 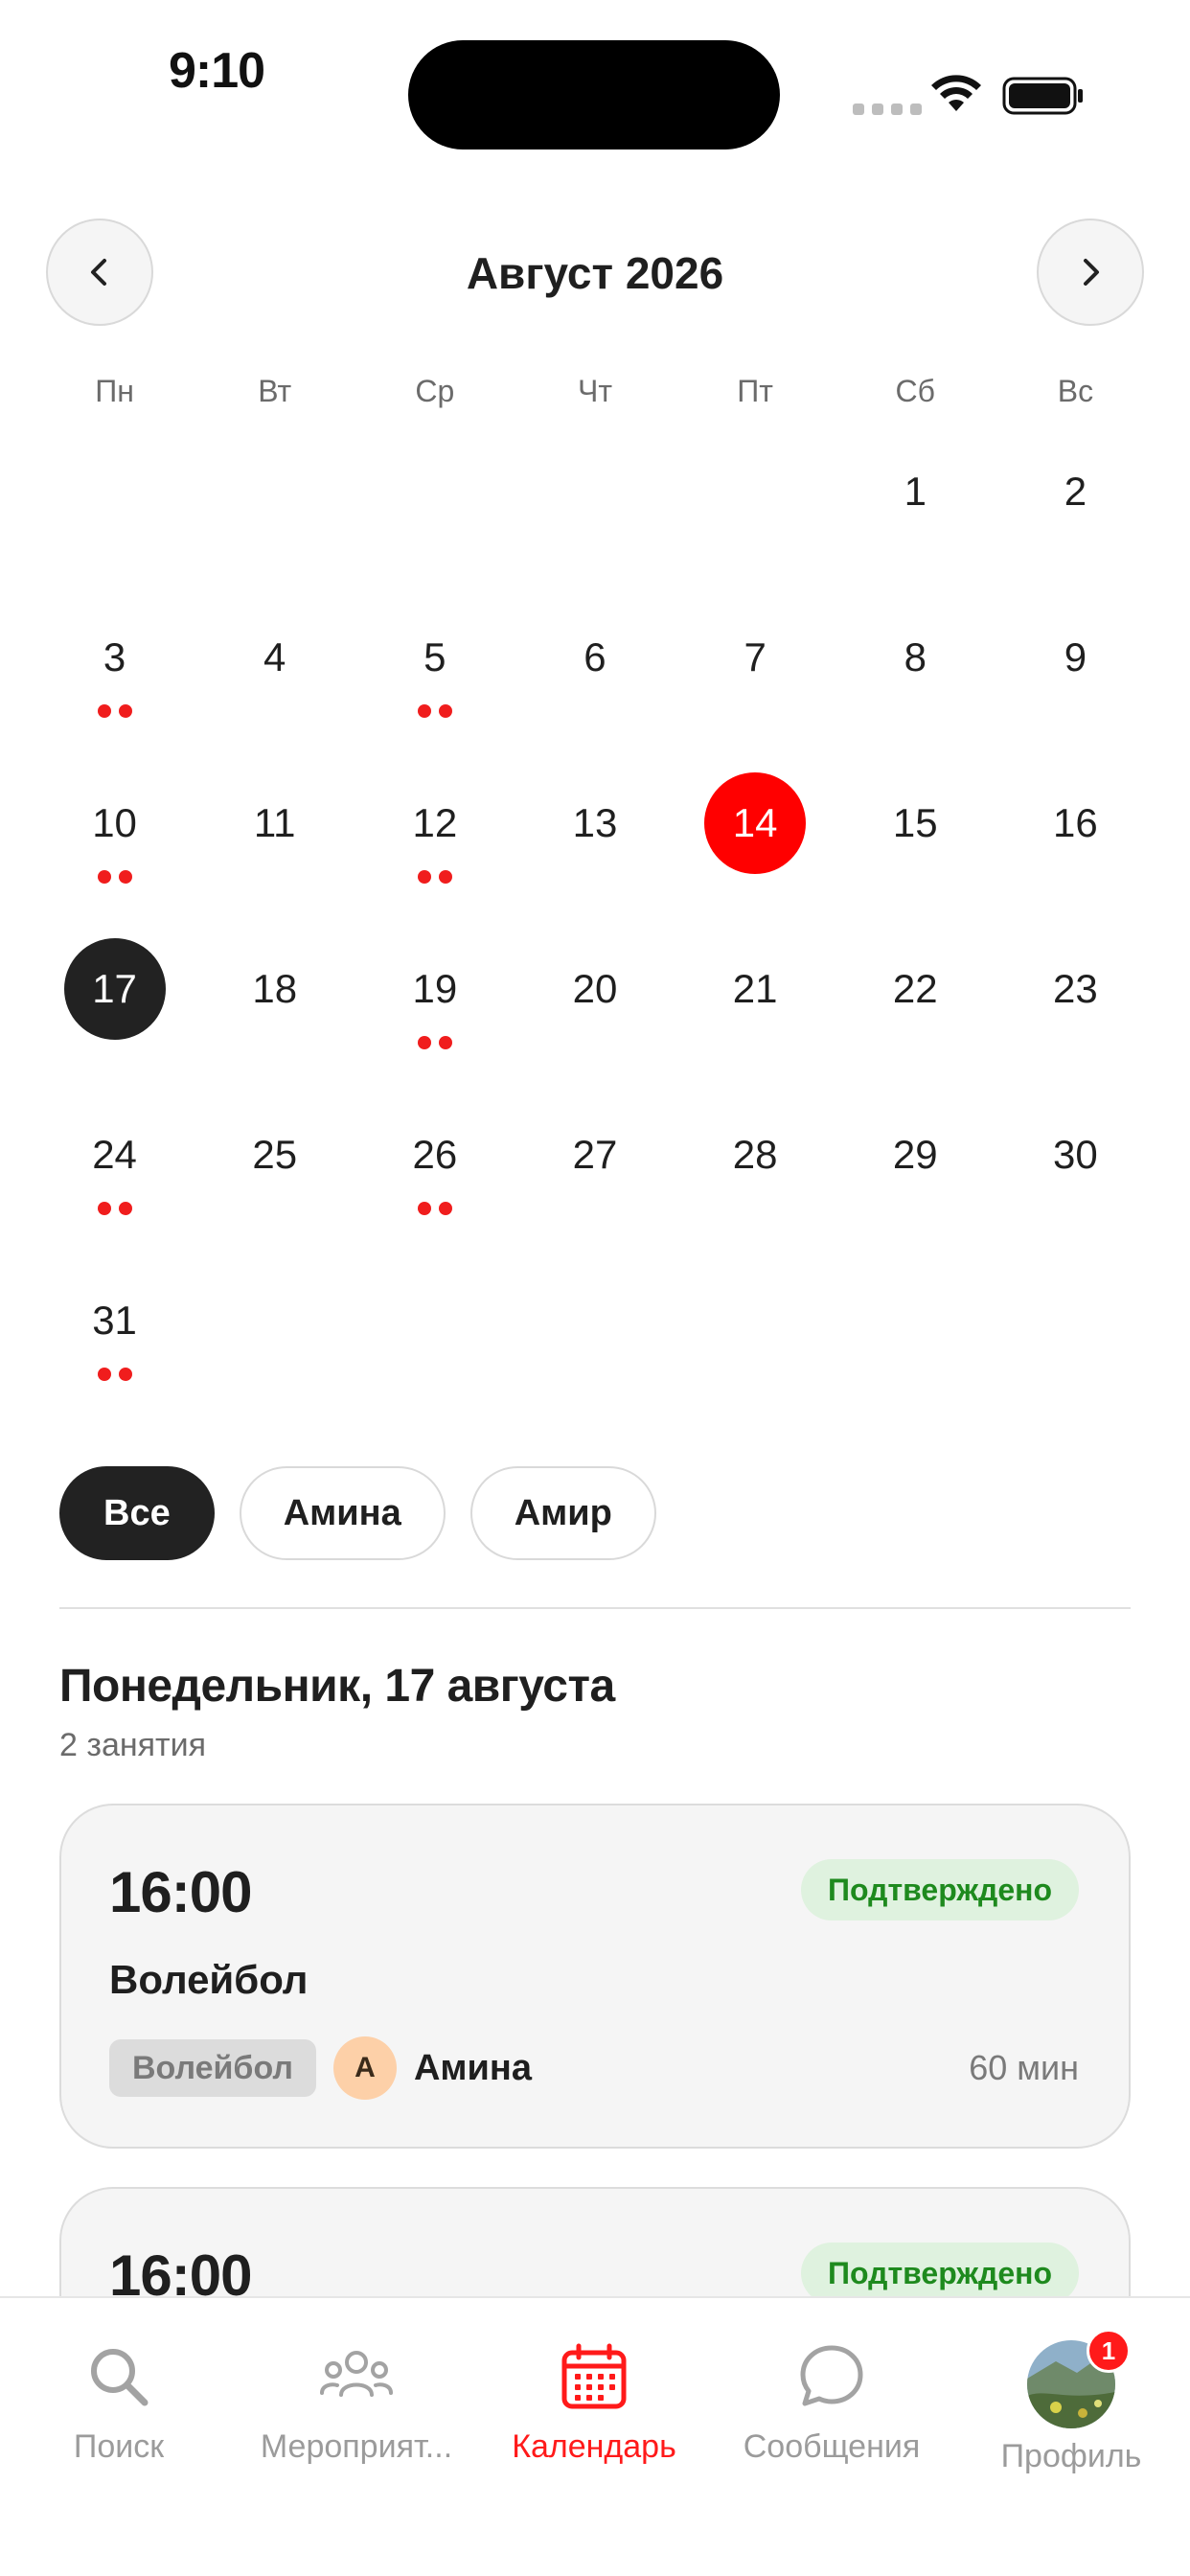 I want to click on calendar-day: 26, so click(x=435, y=1185).